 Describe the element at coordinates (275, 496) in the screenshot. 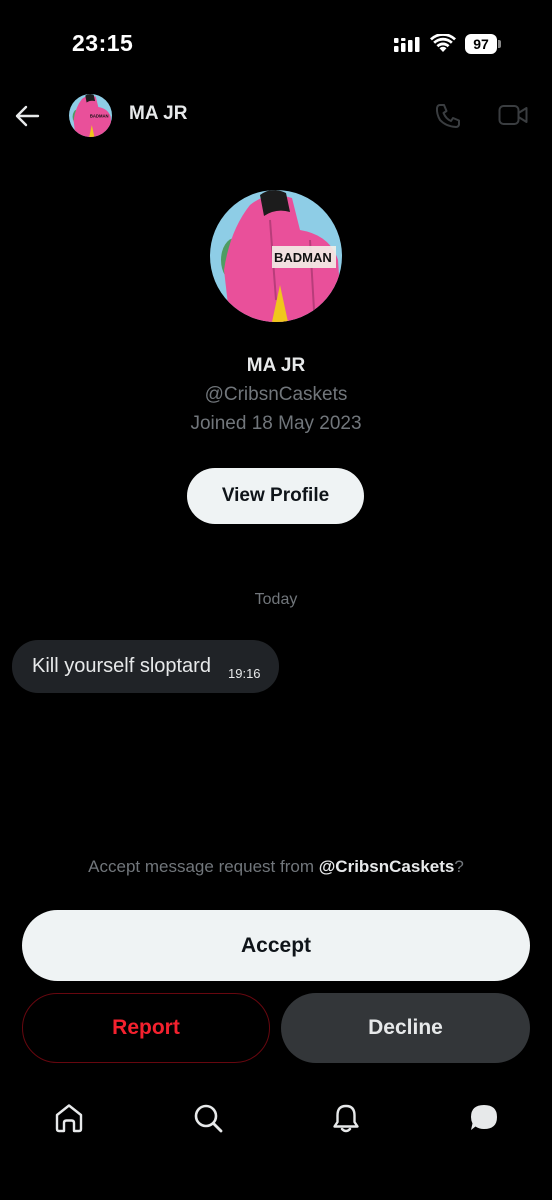

I see `view-profile-button: View Profile` at that location.